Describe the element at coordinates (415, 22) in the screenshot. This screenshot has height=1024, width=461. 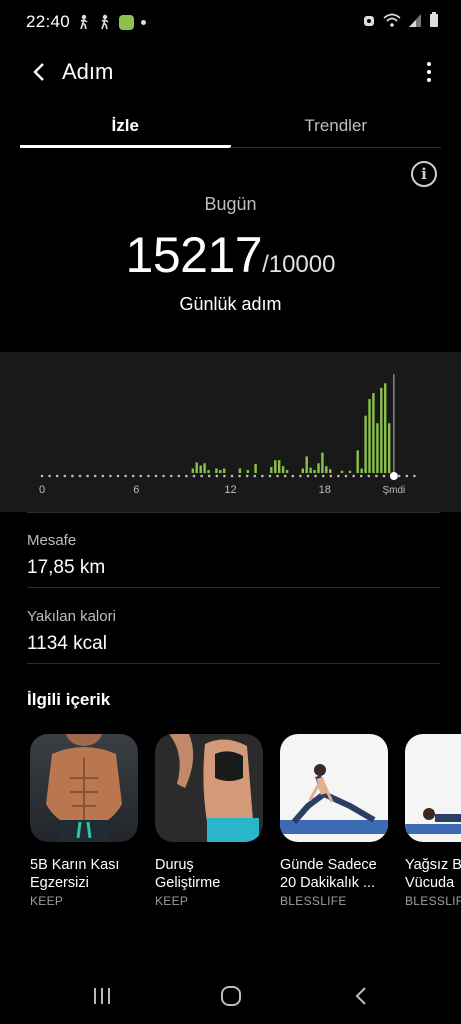
I see `signal-icon` at that location.